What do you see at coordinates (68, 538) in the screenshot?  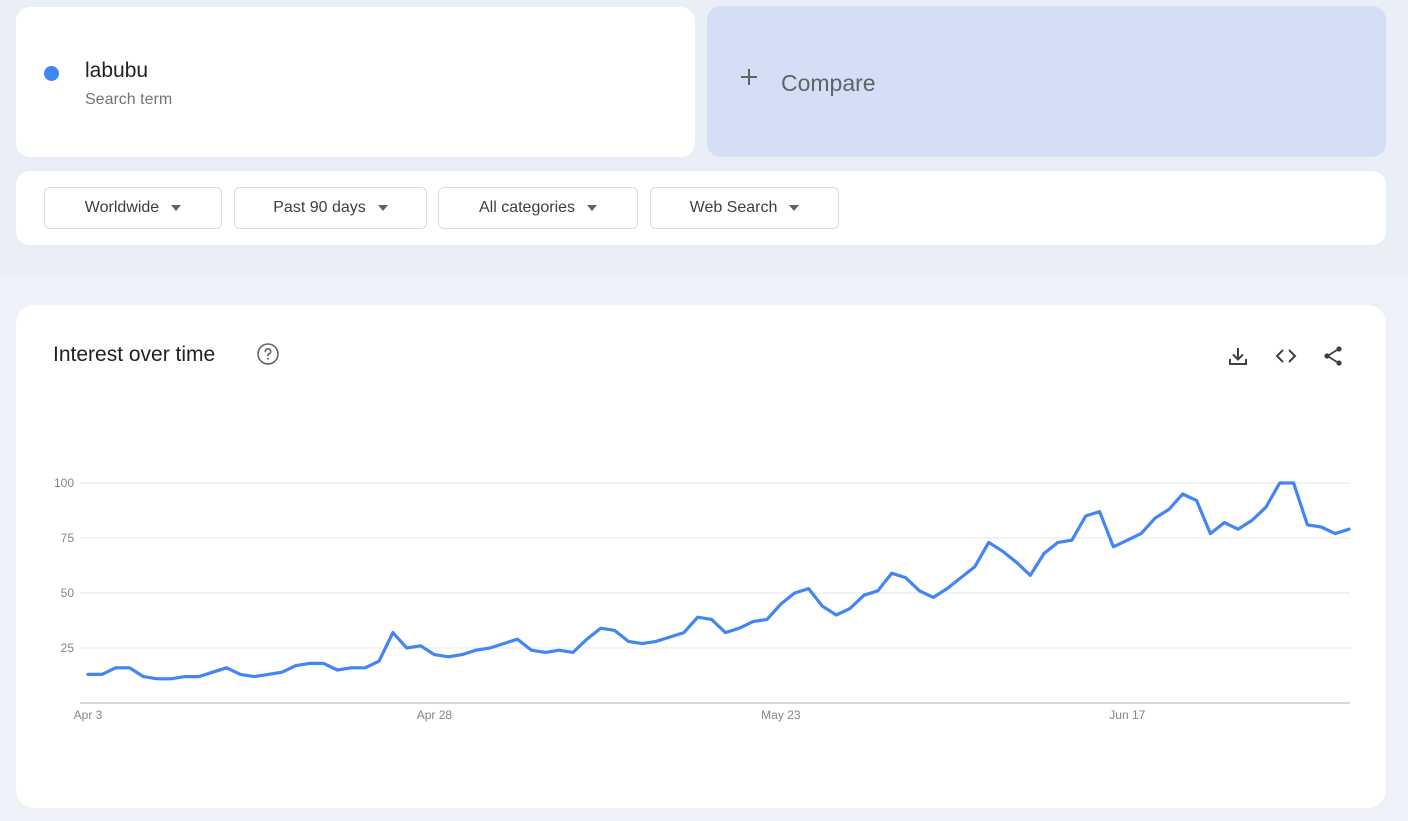 I see `y-tick-label: 75` at bounding box center [68, 538].